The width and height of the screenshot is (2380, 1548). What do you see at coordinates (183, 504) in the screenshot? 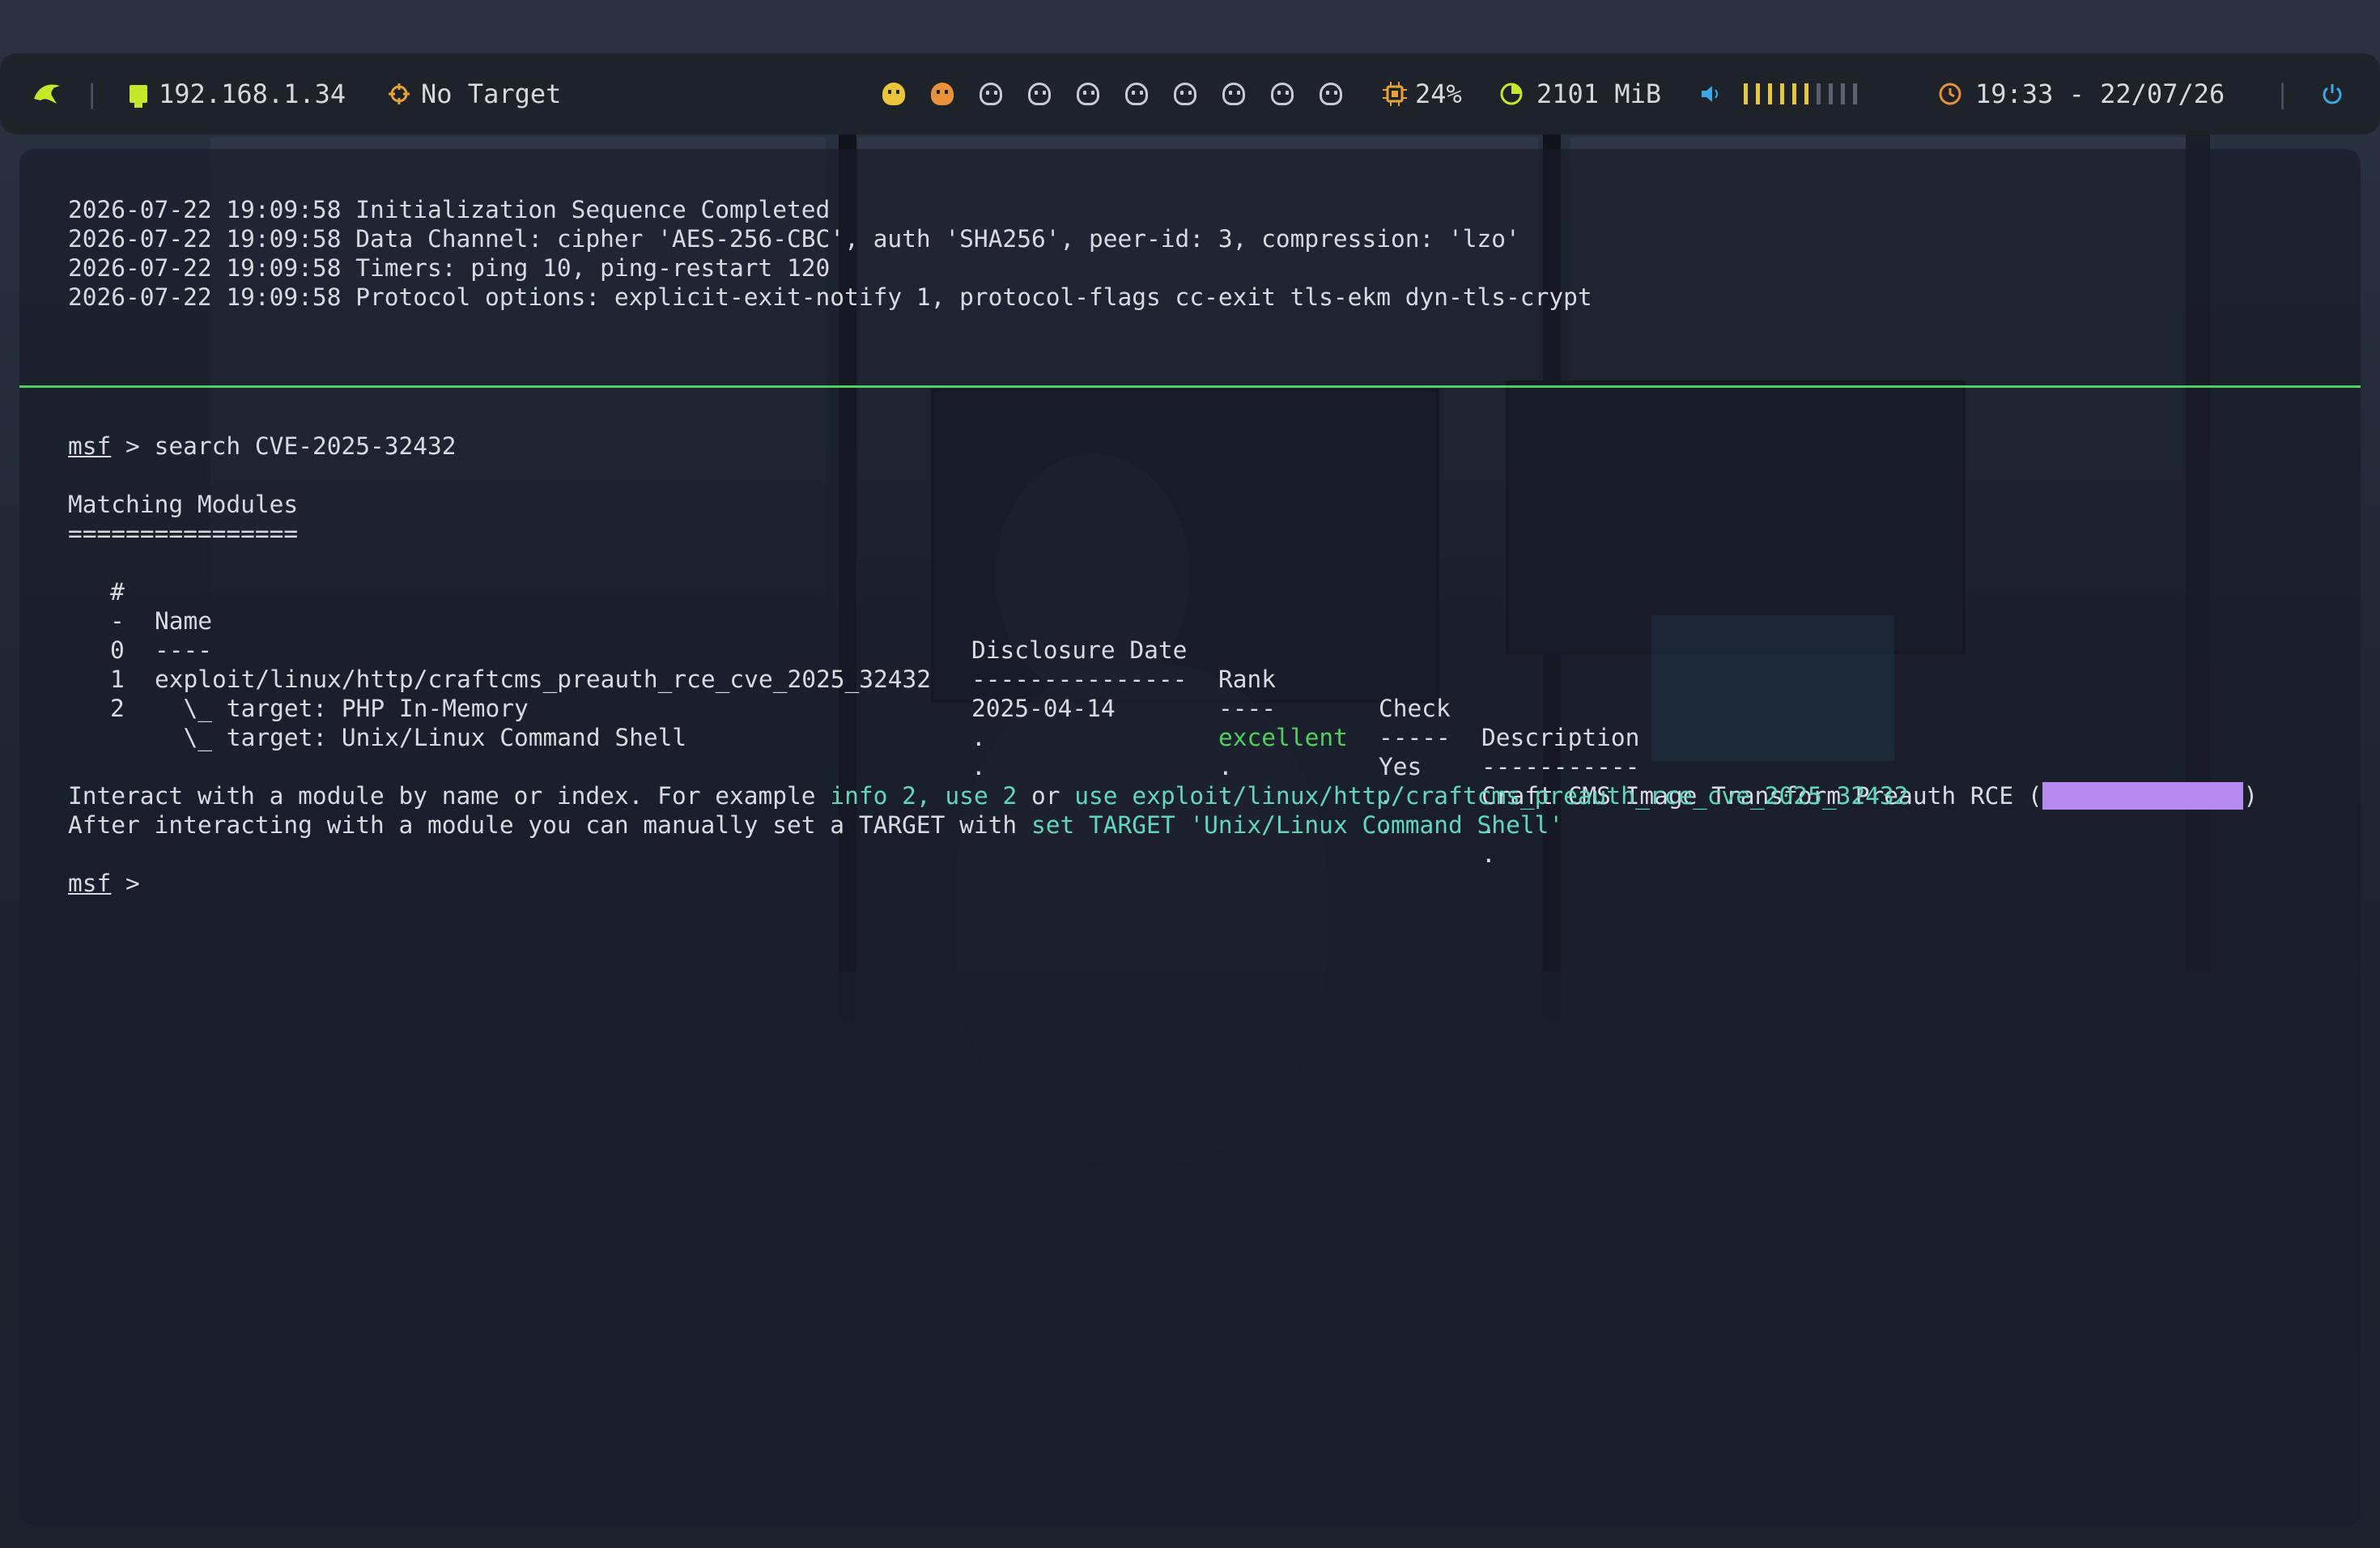
I see `results-heading: Matching Modules` at bounding box center [183, 504].